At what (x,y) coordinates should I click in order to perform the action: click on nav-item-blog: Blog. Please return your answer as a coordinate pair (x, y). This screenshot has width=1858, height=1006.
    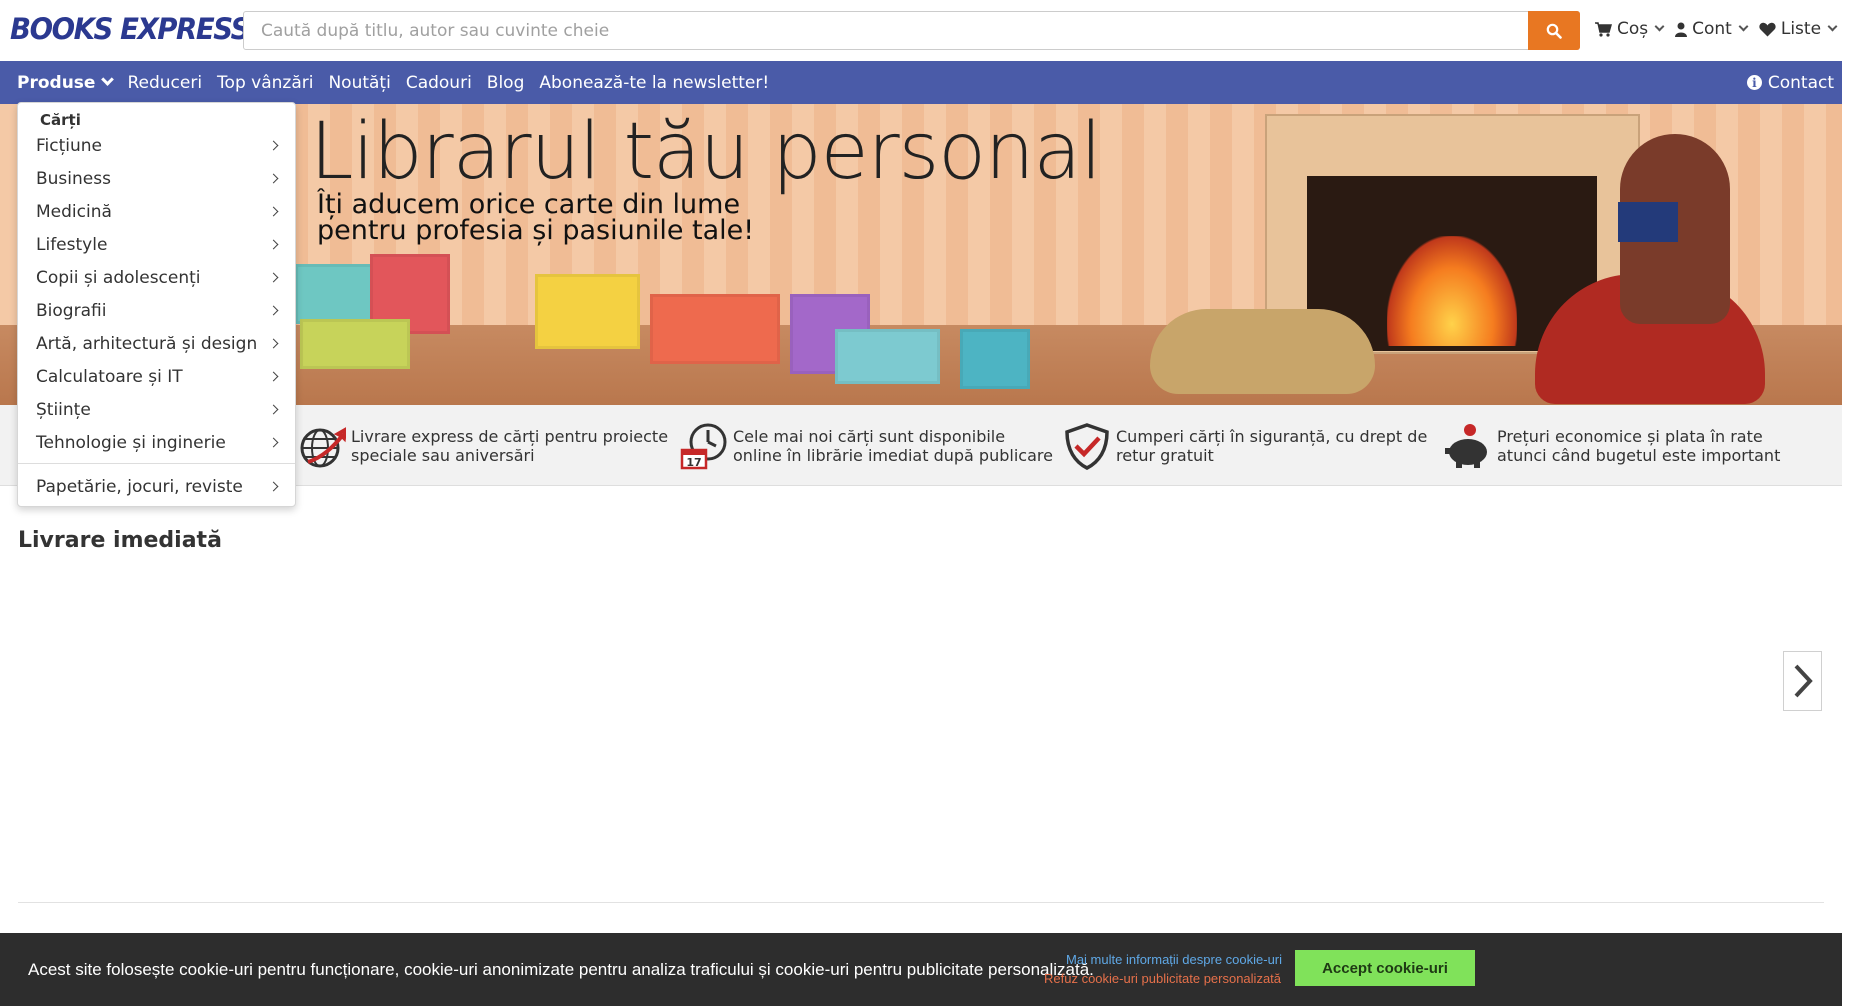
    Looking at the image, I should click on (506, 83).